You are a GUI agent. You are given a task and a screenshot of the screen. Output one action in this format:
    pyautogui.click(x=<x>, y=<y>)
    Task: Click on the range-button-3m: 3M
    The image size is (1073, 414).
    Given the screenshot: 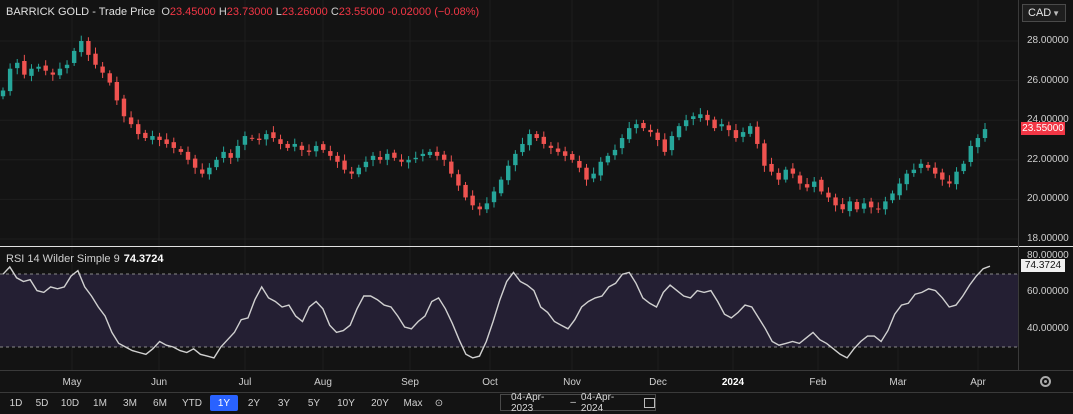 What is the action you would take?
    pyautogui.click(x=130, y=403)
    